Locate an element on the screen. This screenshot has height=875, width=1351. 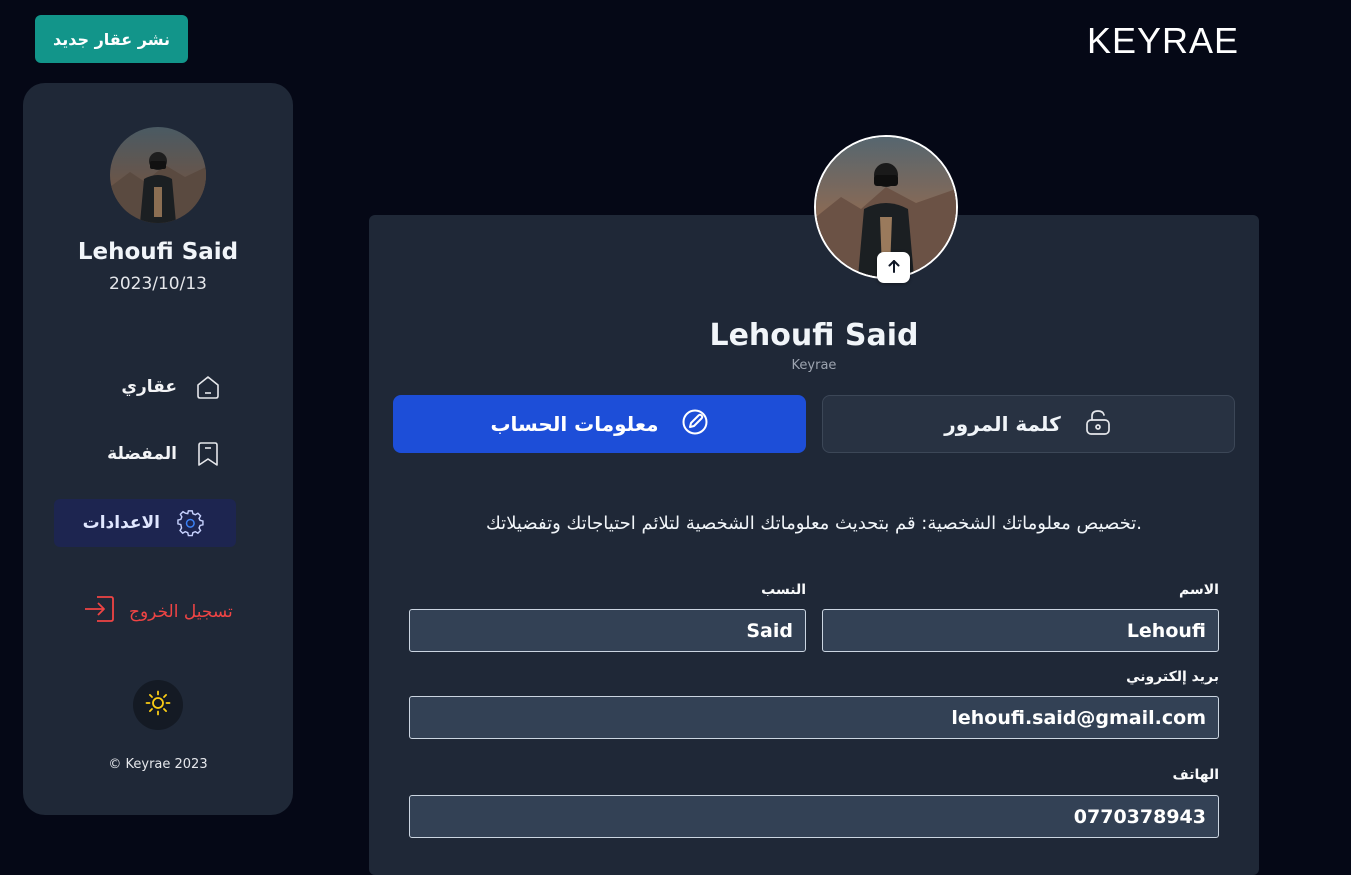
tab-password-label: كلمة المرور is located at coordinates (1002, 424).